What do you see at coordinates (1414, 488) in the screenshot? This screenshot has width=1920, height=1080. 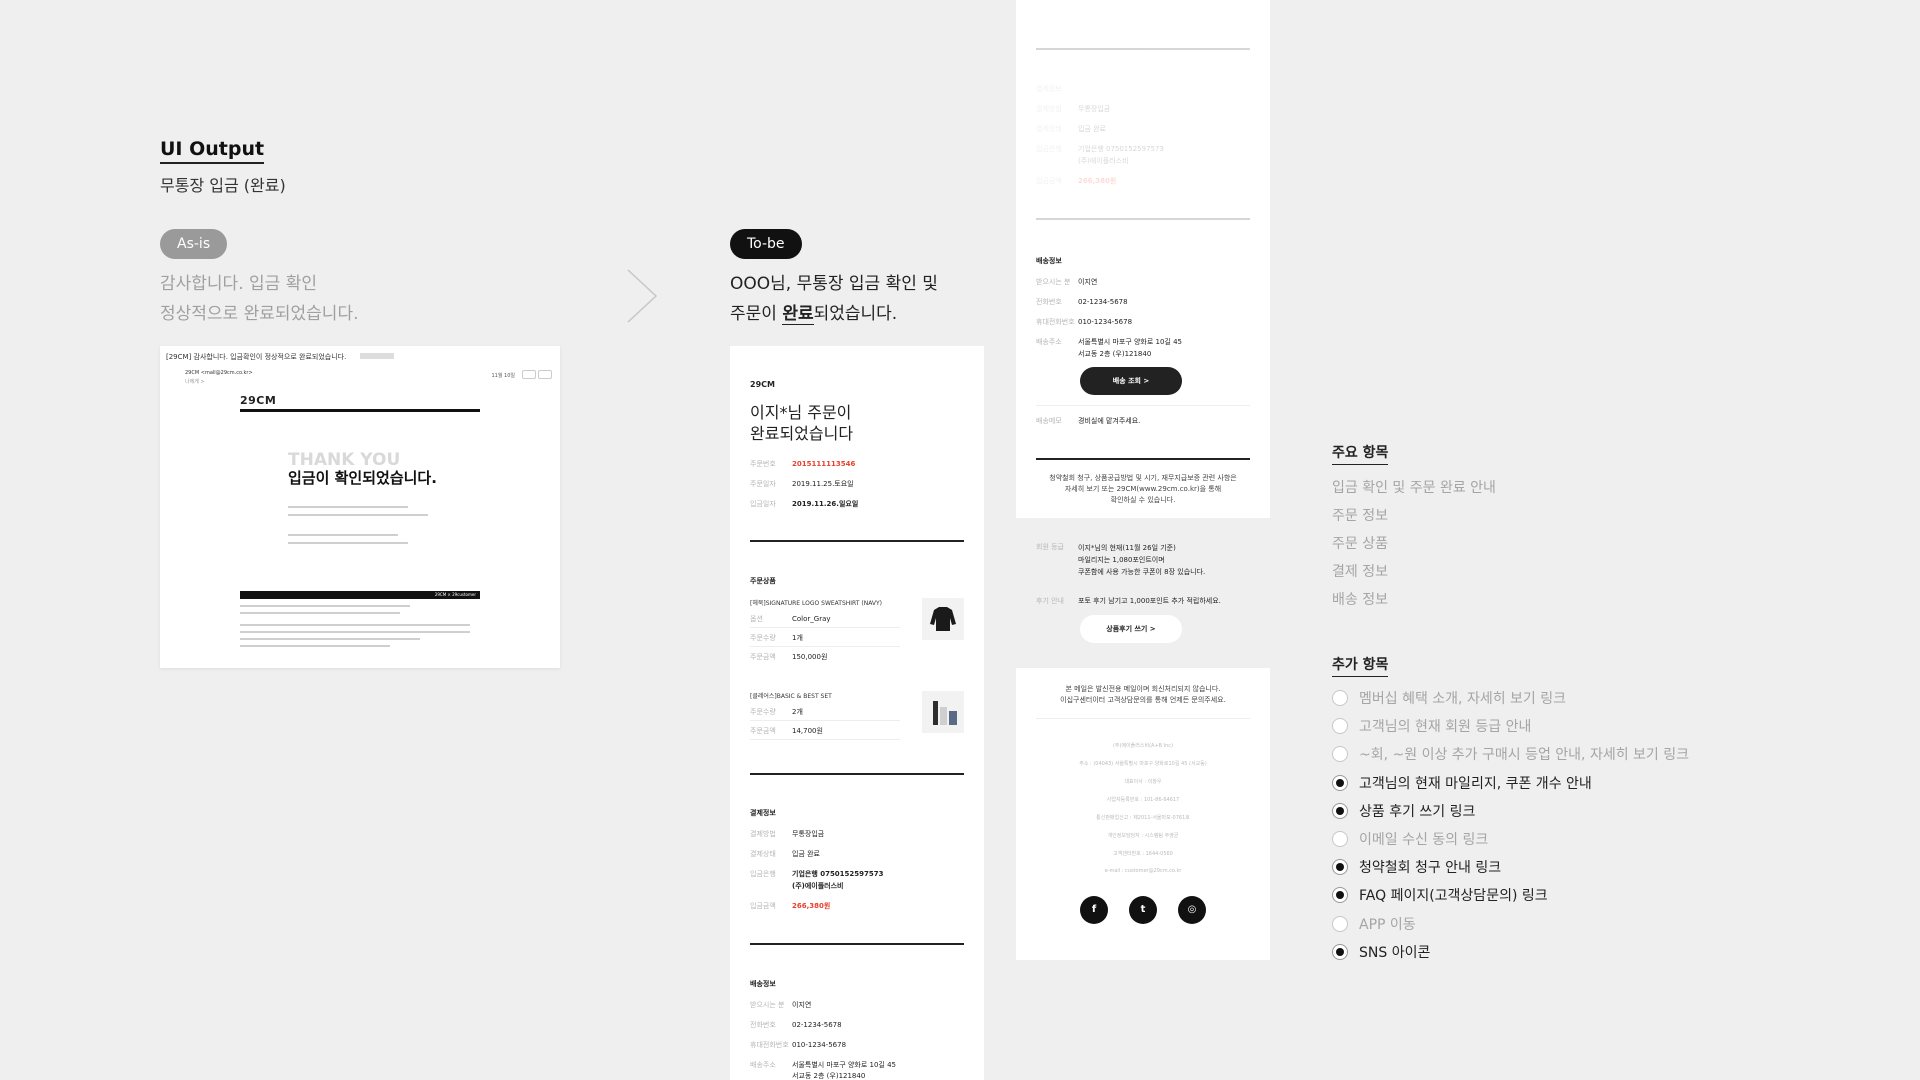 I see `main-item: 입금 확인 및 주문 완료 안내` at bounding box center [1414, 488].